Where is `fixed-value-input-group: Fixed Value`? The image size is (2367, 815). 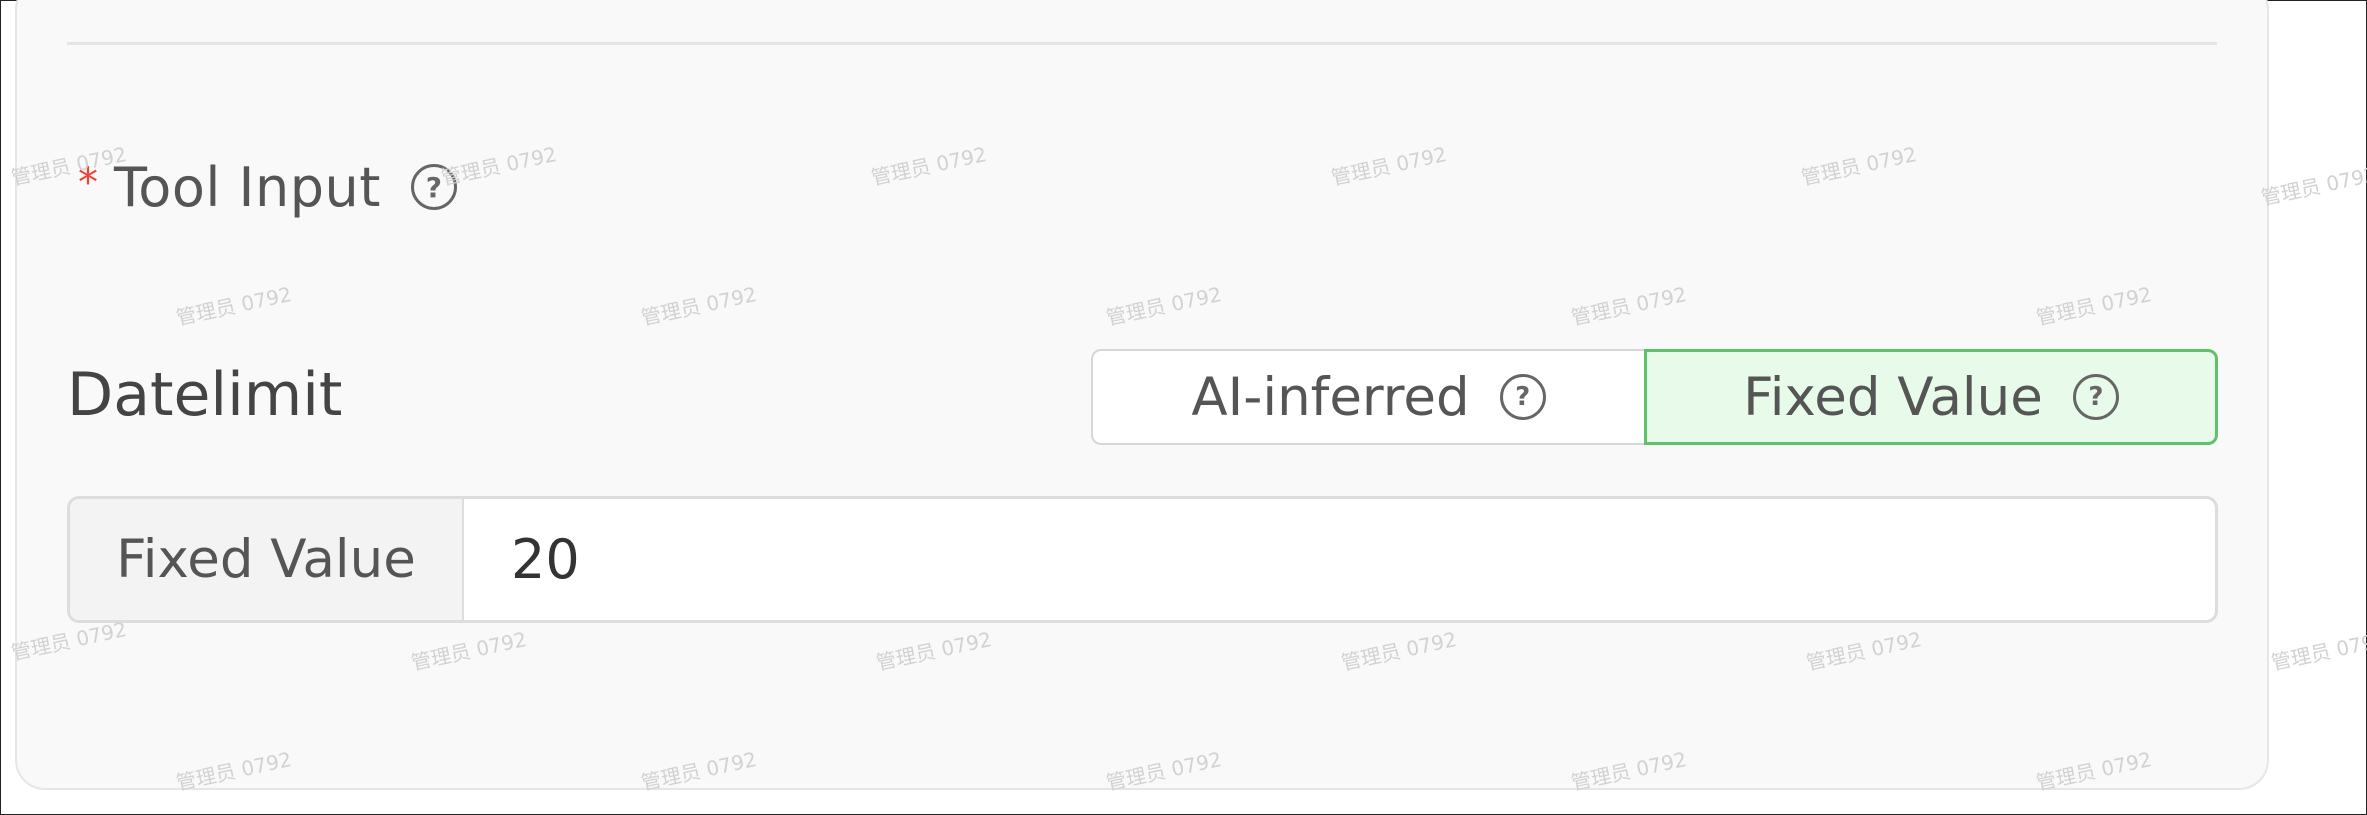 fixed-value-input-group: Fixed Value is located at coordinates (1142, 559).